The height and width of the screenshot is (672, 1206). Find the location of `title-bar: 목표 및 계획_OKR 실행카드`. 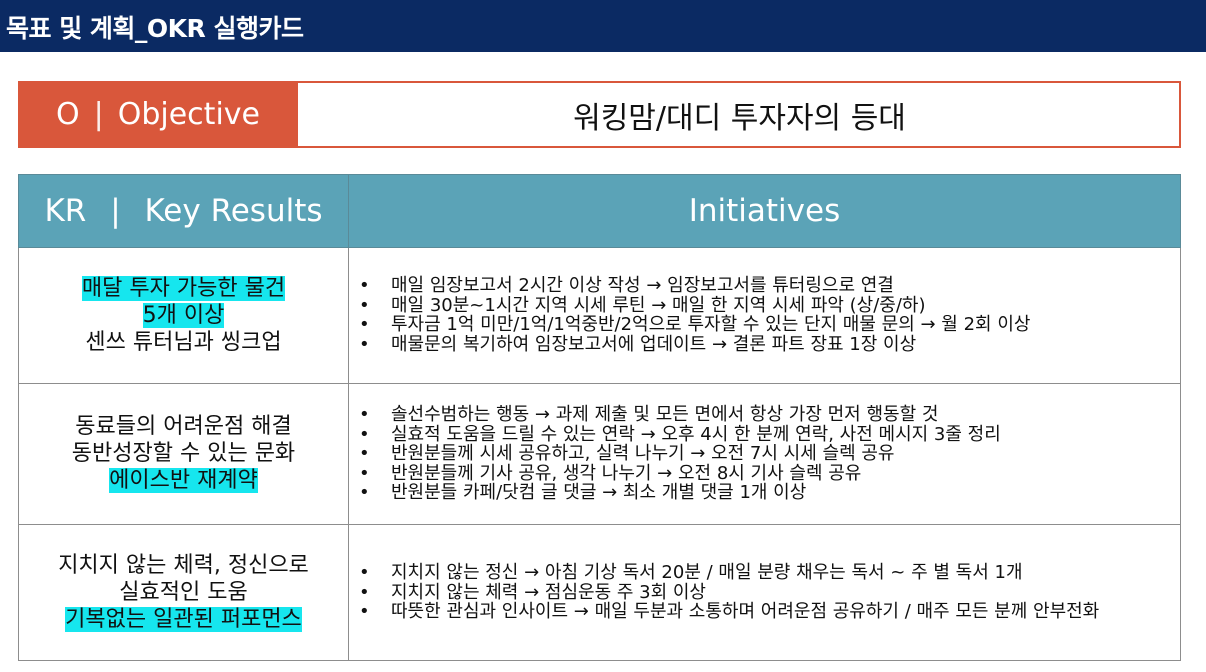

title-bar: 목표 및 계획_OKR 실행카드 is located at coordinates (603, 26).